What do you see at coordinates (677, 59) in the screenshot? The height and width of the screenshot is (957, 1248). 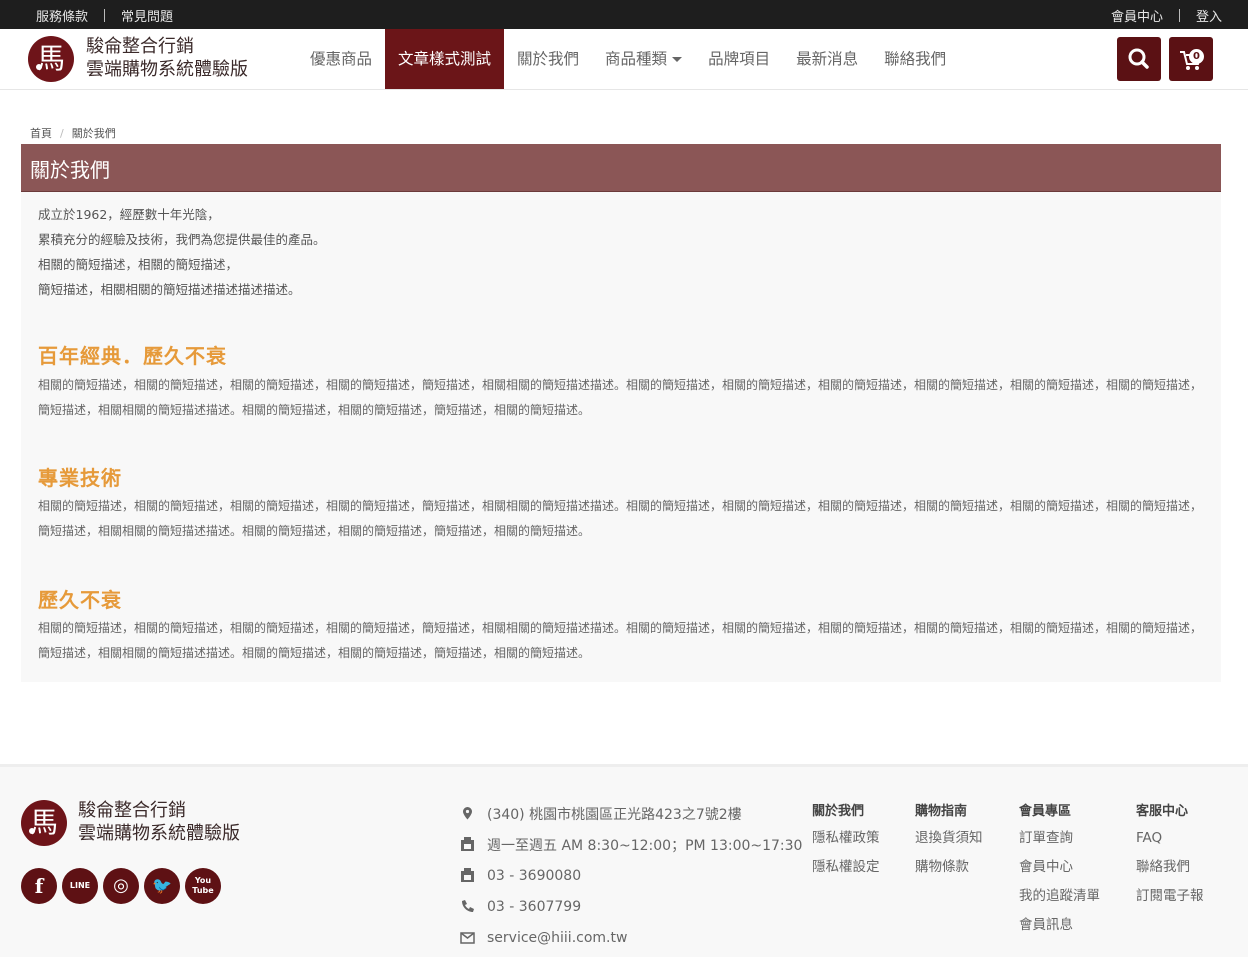 I see `chevron-down-icon` at bounding box center [677, 59].